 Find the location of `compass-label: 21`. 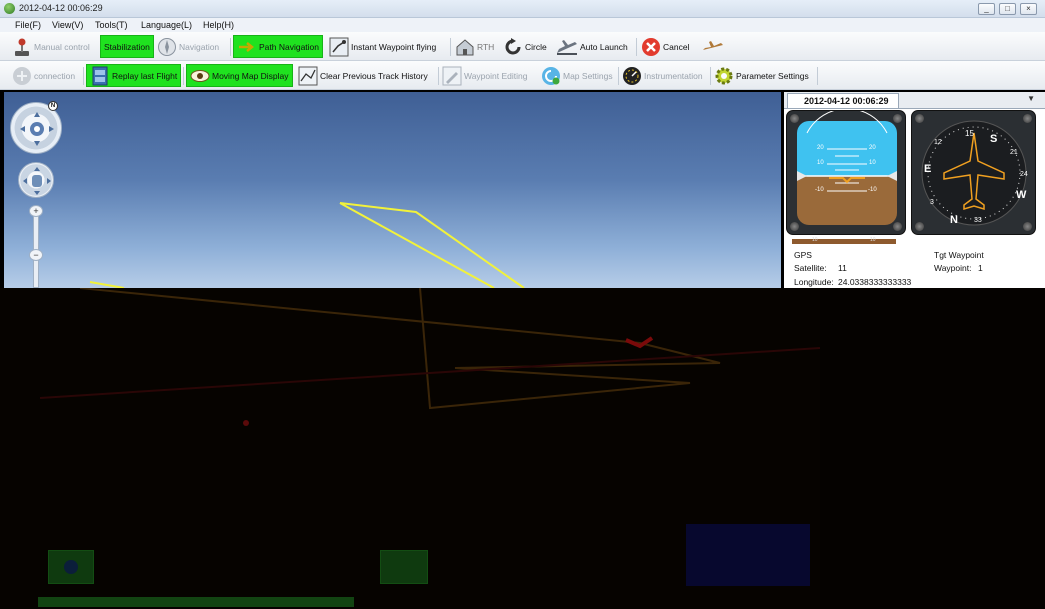

compass-label: 21 is located at coordinates (1014, 152).